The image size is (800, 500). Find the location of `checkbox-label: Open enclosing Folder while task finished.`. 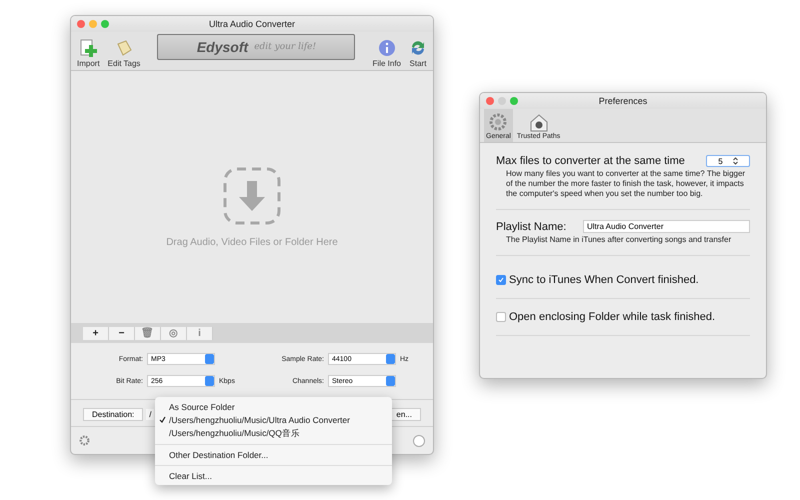

checkbox-label: Open enclosing Folder while task finished. is located at coordinates (612, 317).